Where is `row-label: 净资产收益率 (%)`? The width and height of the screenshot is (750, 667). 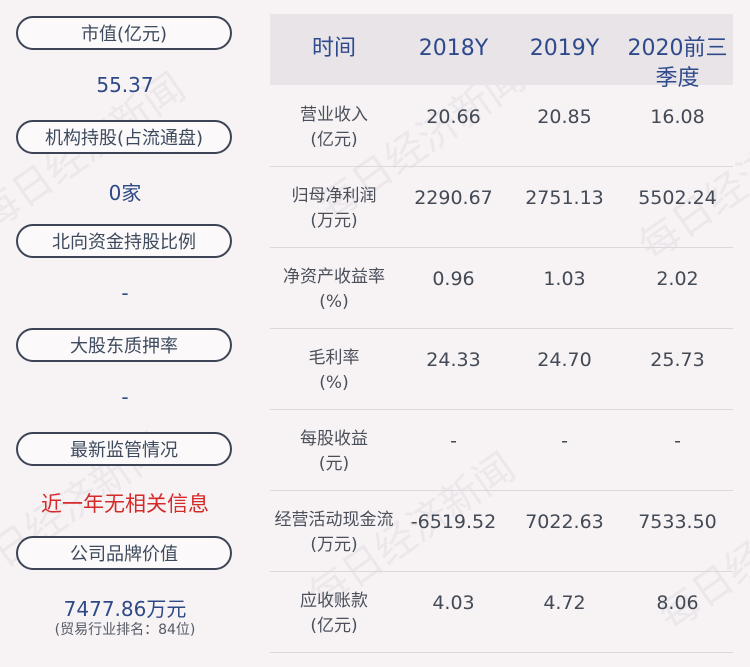 row-label: 净资产收益率 (%) is located at coordinates (334, 289).